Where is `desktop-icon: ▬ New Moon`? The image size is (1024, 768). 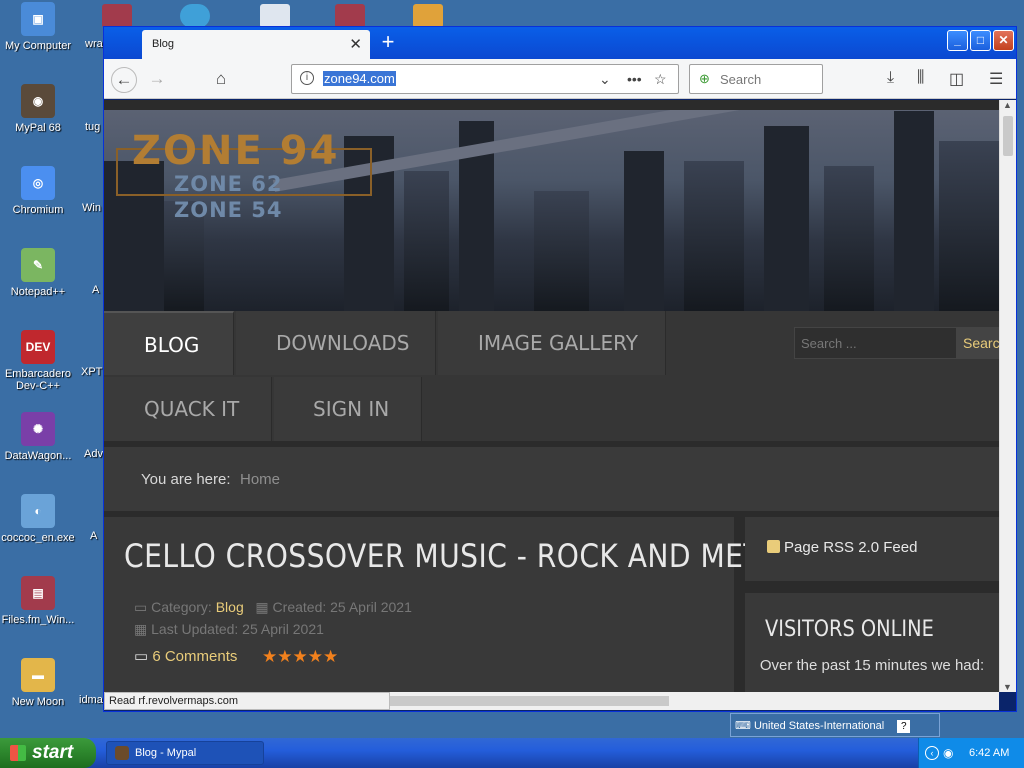
desktop-icon: ▬ New Moon is located at coordinates (39, 683).